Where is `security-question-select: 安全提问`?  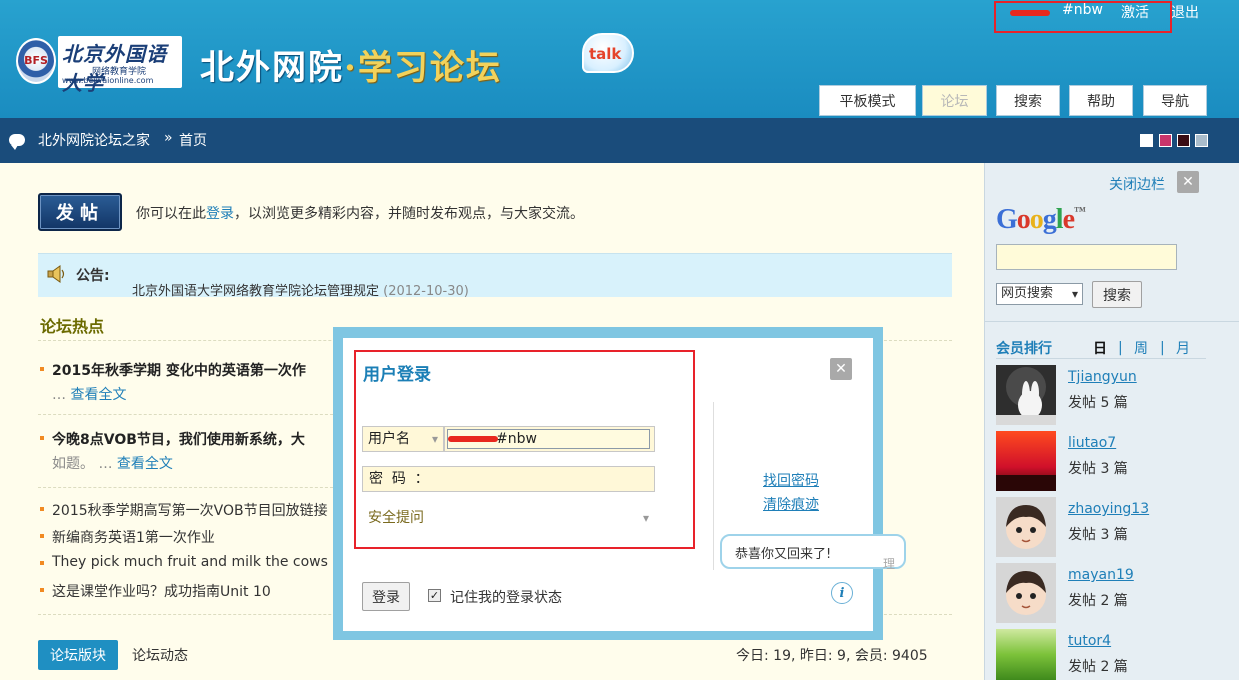 security-question-select: 安全提问 is located at coordinates (508, 519).